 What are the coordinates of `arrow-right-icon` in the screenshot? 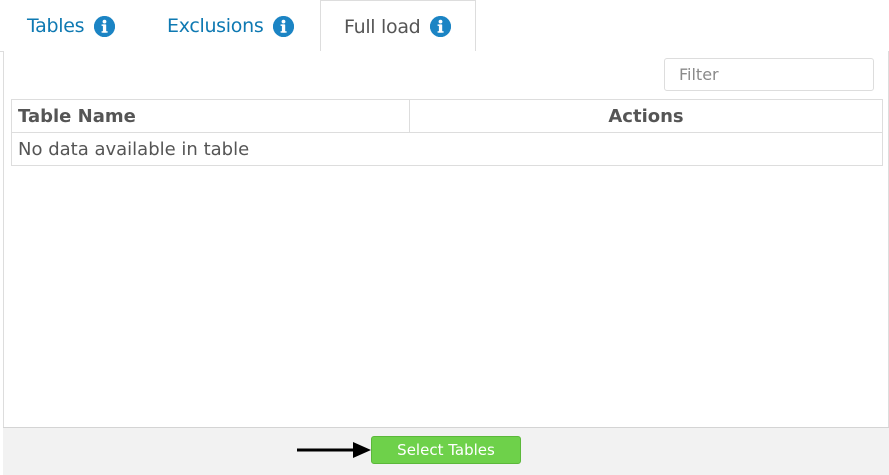 It's located at (334, 450).